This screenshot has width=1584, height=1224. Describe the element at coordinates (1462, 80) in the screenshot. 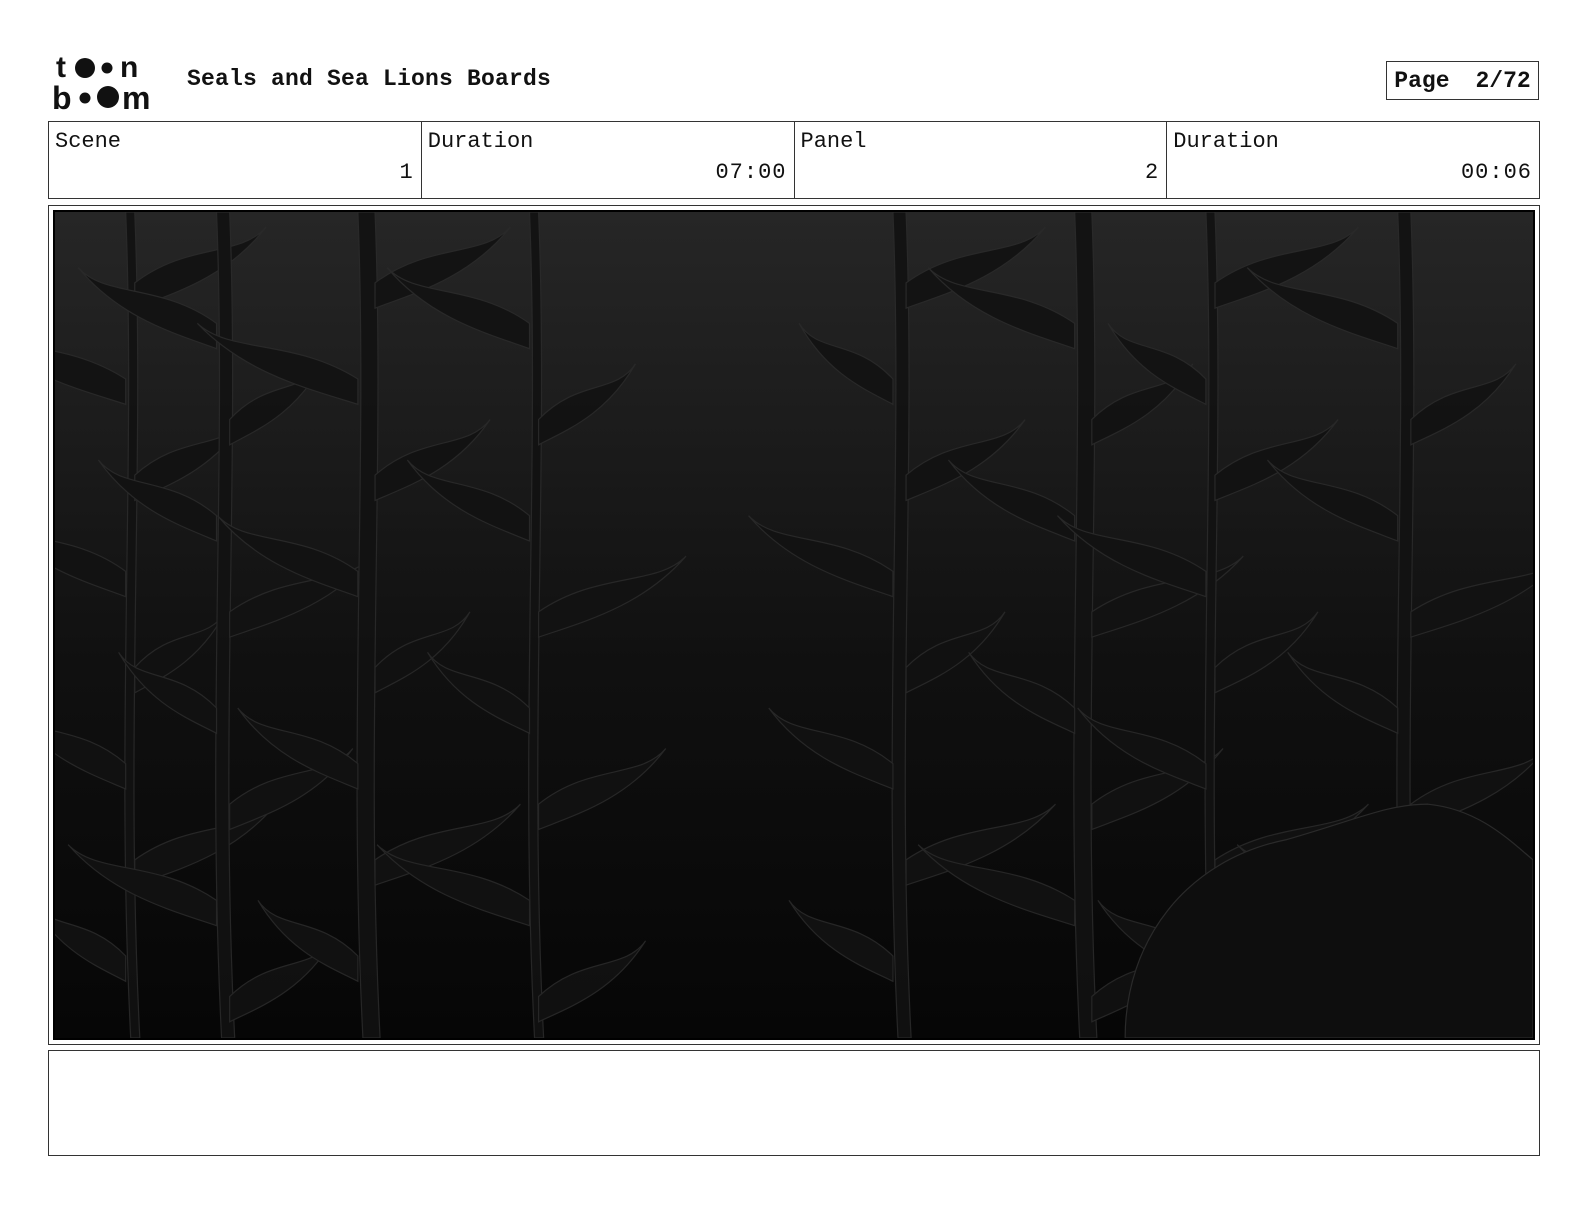

I see `page-indicator: Page 2/72` at that location.